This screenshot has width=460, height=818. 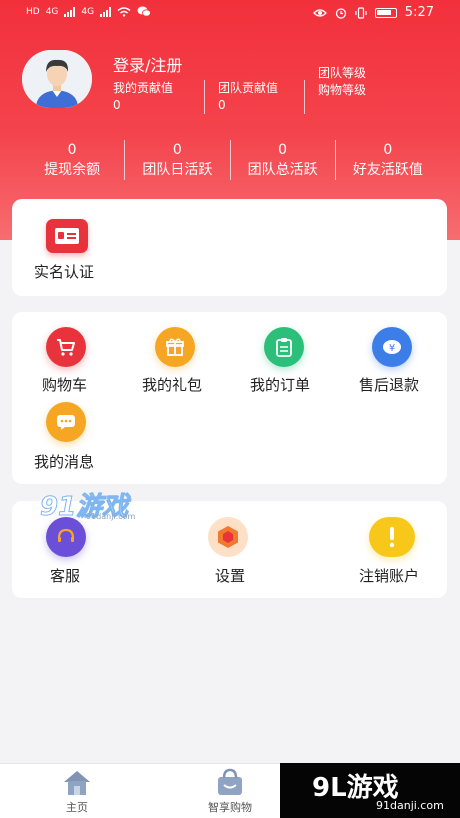 What do you see at coordinates (342, 82) in the screenshot?
I see `levels: 团队等级 购物等级` at bounding box center [342, 82].